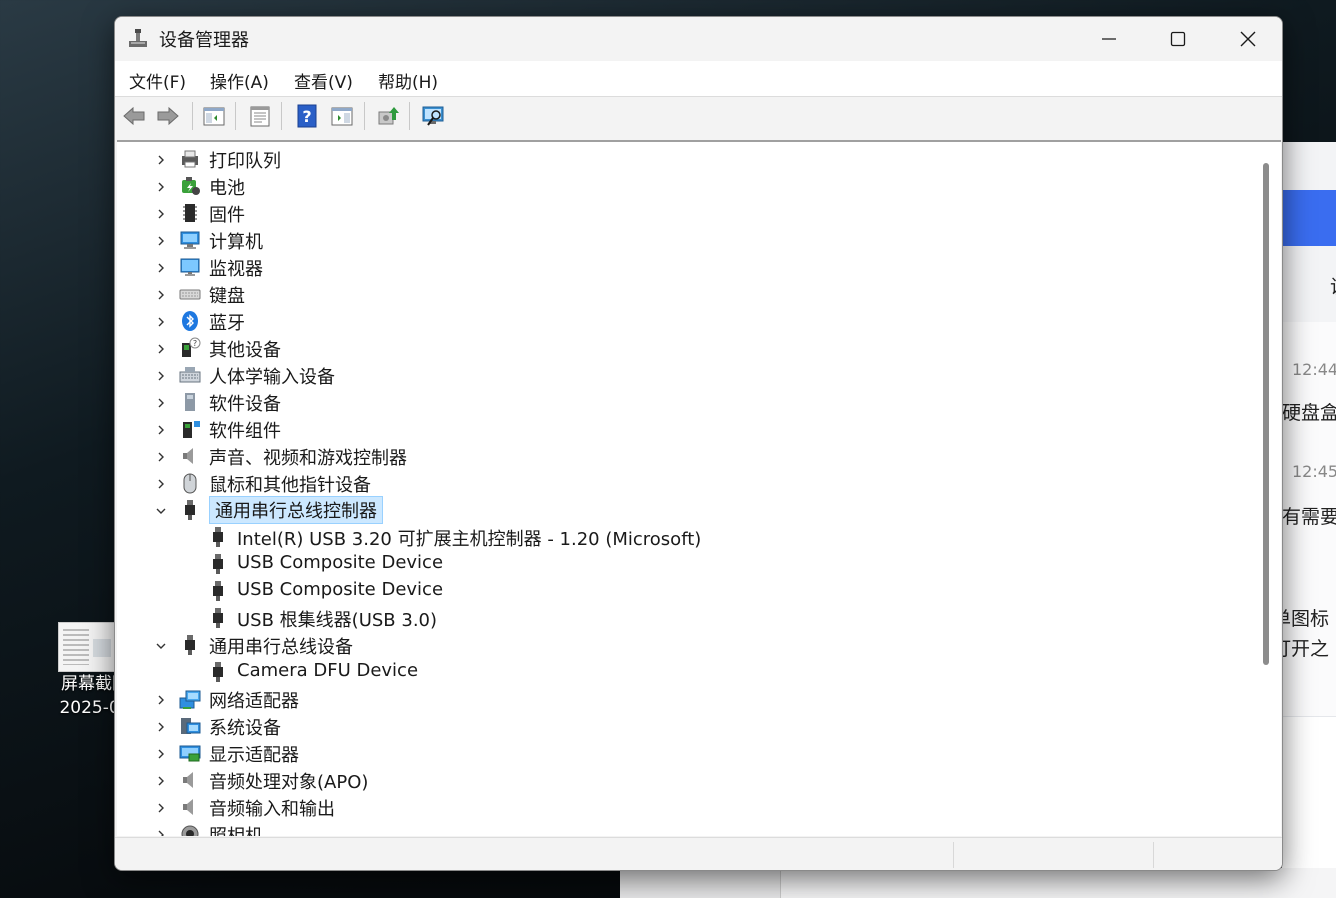 The width and height of the screenshot is (1336, 898). Describe the element at coordinates (323, 80) in the screenshot. I see `menu-view: 查看(V)` at that location.